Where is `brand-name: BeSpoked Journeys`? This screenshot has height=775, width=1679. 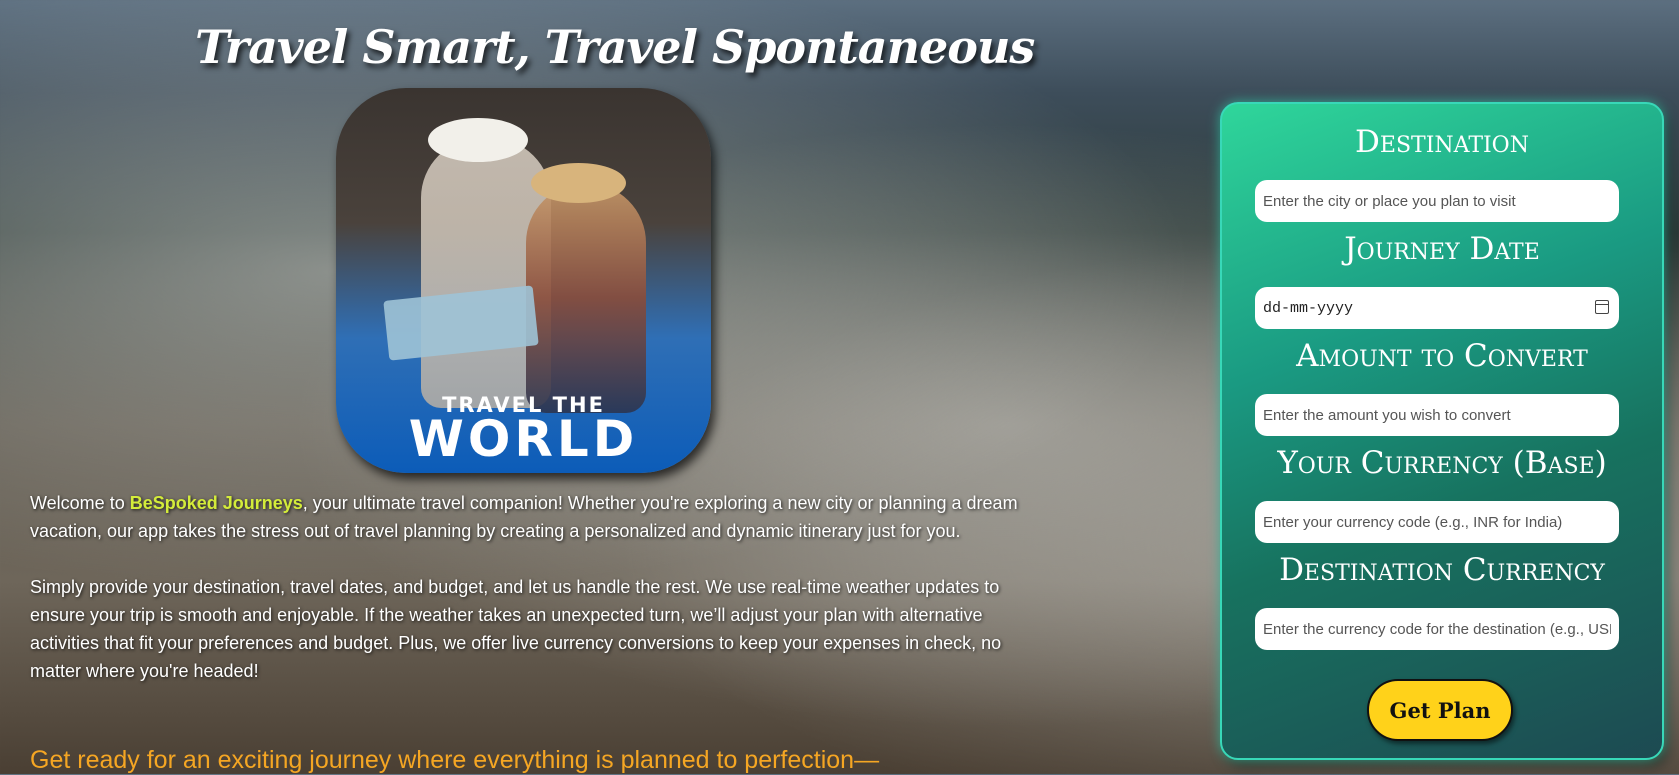 brand-name: BeSpoked Journeys is located at coordinates (216, 503).